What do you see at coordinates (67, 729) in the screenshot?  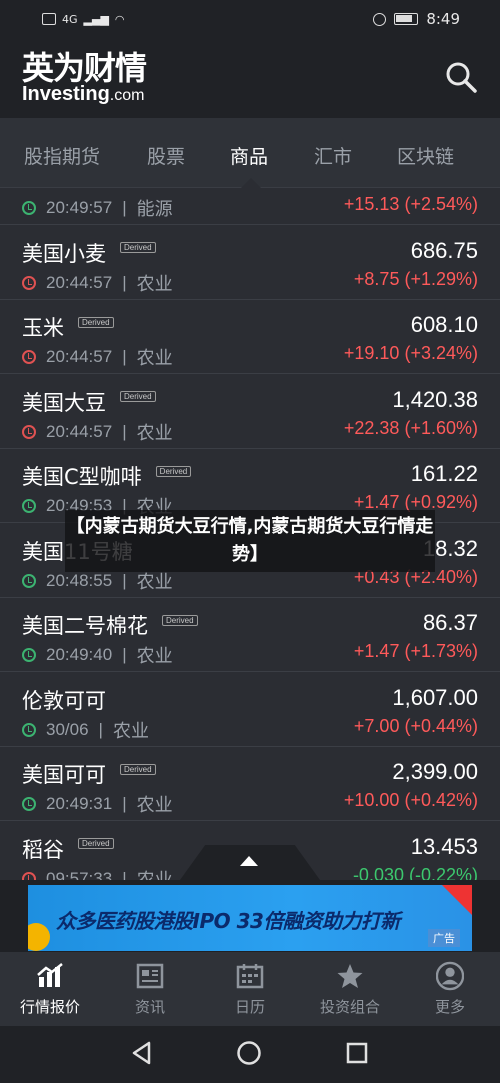 I see `quote-time: 30/06` at bounding box center [67, 729].